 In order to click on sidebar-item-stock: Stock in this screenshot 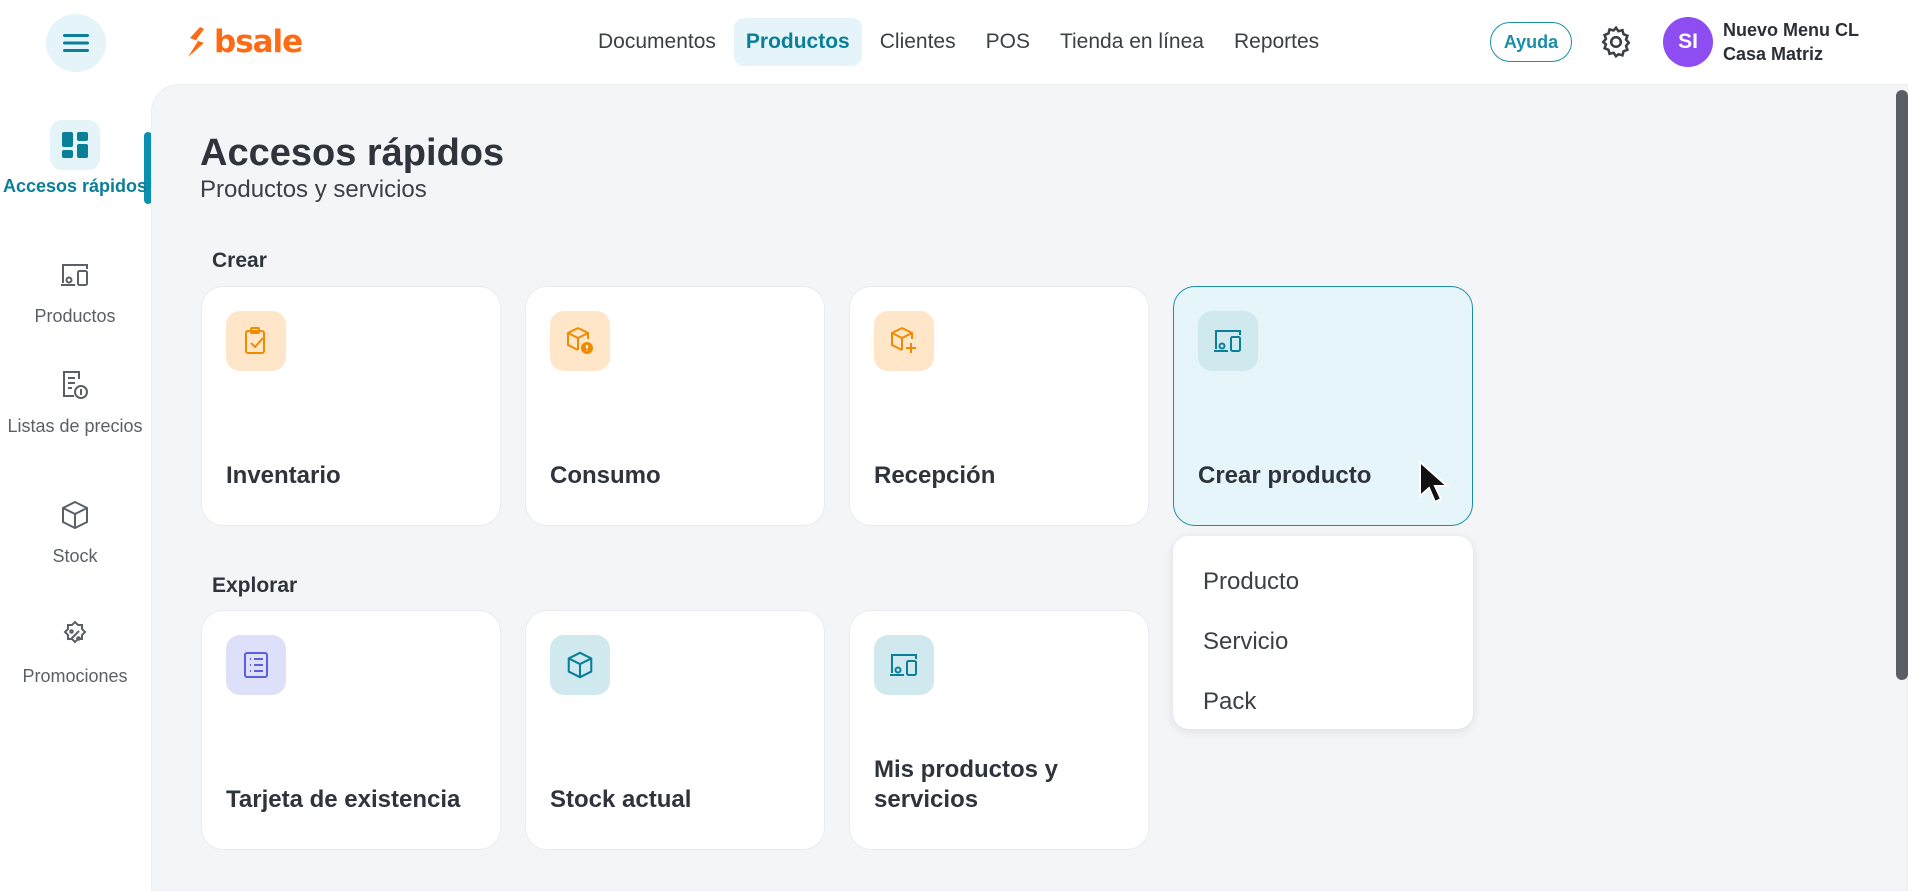, I will do `click(75, 528)`.